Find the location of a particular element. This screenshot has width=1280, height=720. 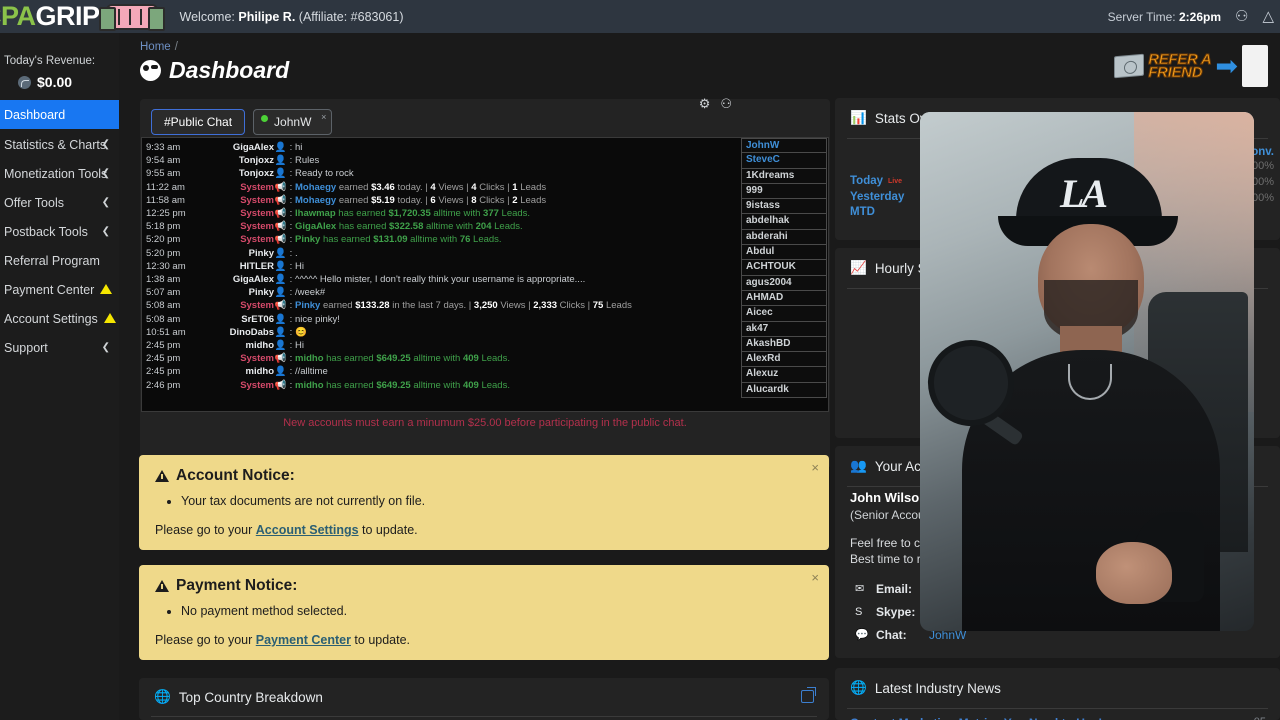

payment-notice-list: No payment method selected. is located at coordinates (497, 611).